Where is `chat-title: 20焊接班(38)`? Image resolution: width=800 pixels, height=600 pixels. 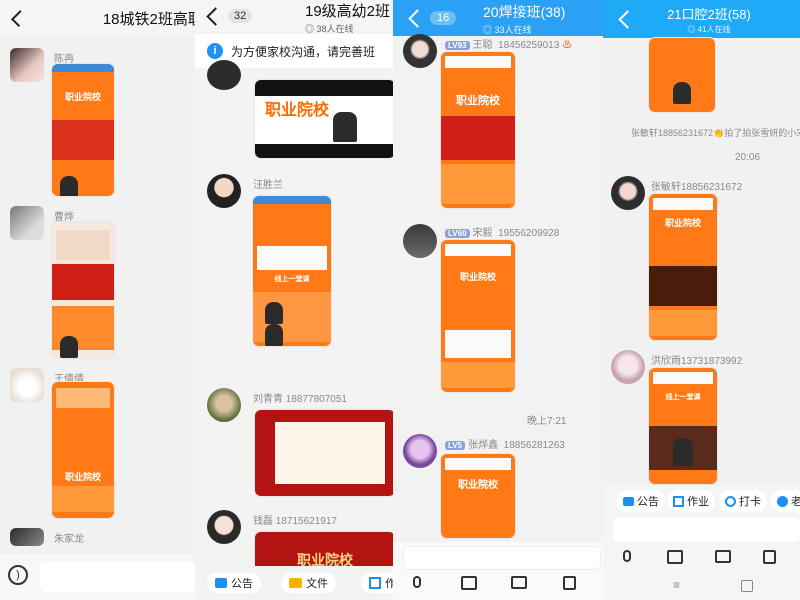 chat-title: 20焊接班(38) is located at coordinates (524, 12).